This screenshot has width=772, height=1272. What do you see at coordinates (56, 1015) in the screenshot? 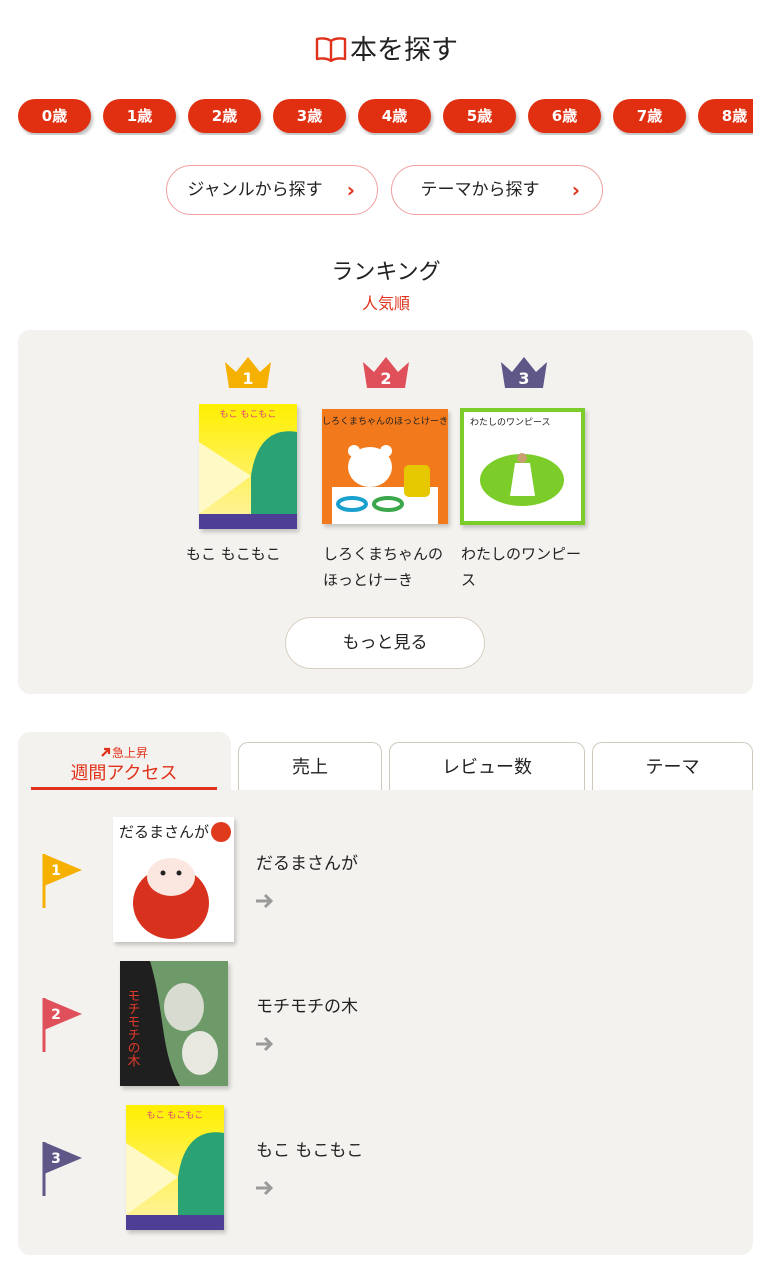
I see `flag-rank-2: 2` at bounding box center [56, 1015].